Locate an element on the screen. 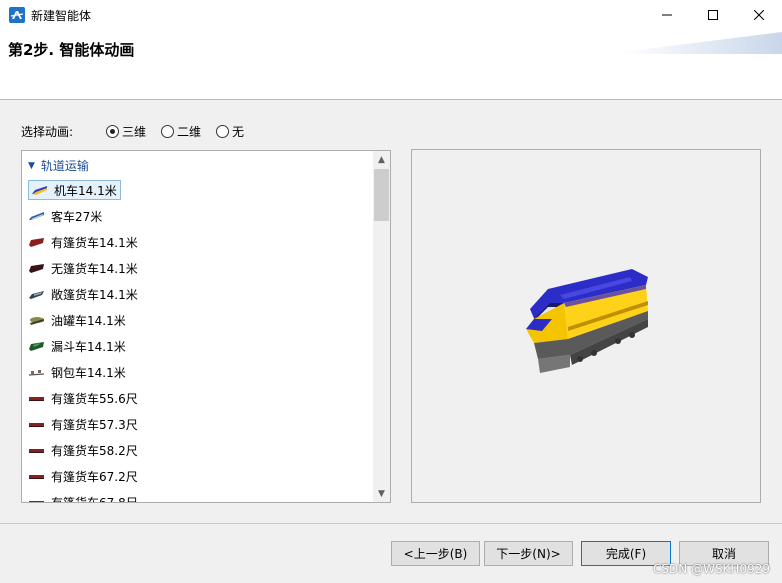 The image size is (782, 583). tank-car-icon is located at coordinates (37, 321).